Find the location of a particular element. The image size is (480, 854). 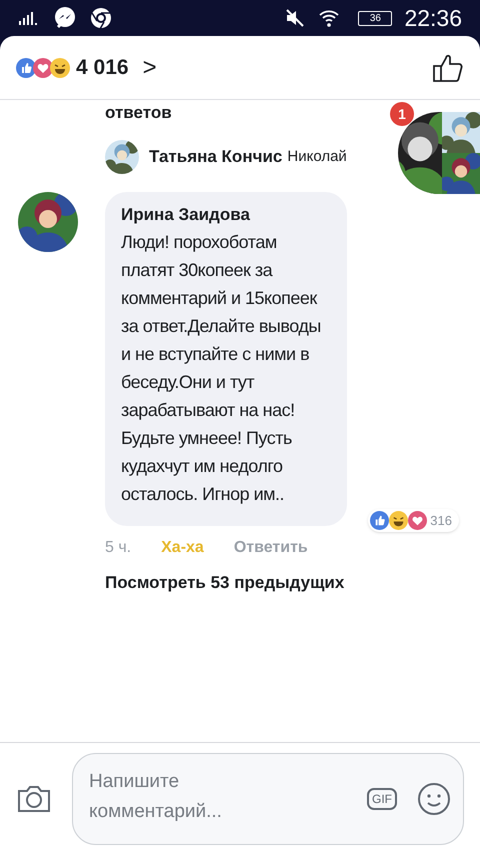

comment-reaction-count: 316 is located at coordinates (441, 521).